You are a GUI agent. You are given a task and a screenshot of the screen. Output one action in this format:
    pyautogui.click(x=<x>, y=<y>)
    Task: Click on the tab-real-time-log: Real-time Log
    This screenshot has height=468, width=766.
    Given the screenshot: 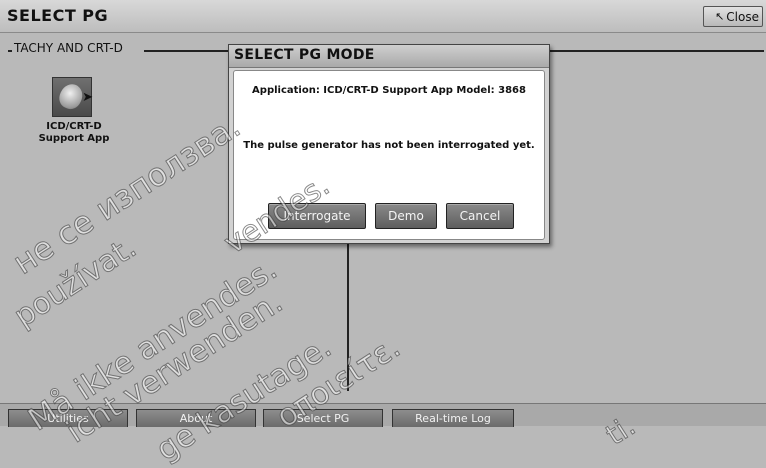 What is the action you would take?
    pyautogui.click(x=453, y=418)
    